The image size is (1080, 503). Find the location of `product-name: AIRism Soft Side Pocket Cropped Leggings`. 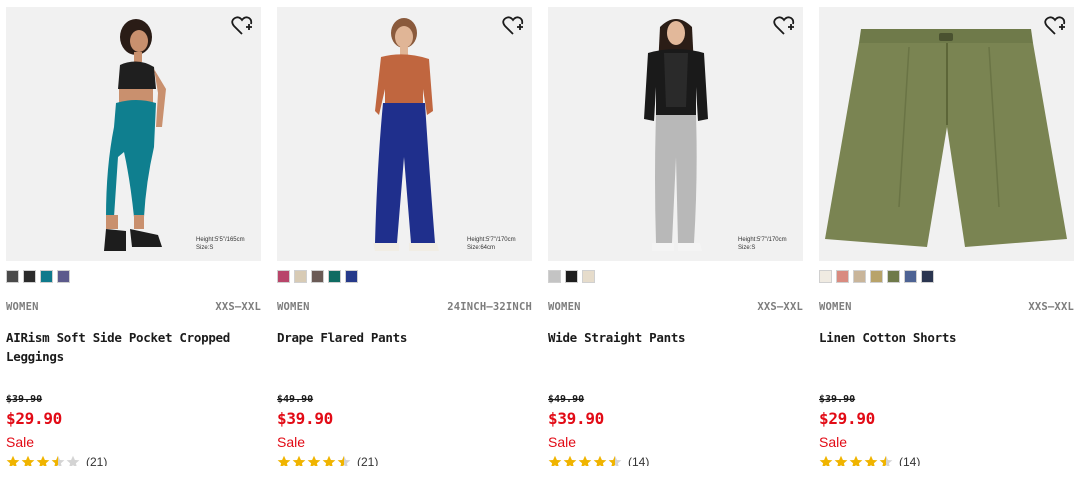

product-name: AIRism Soft Side Pocket Cropped Leggings is located at coordinates (126, 347).